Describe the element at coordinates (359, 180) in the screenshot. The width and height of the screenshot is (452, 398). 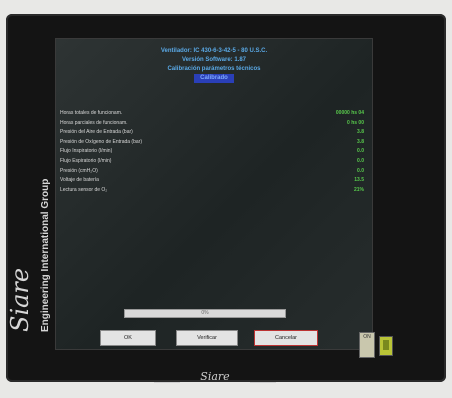
I see `param-value: 13.5` at that location.